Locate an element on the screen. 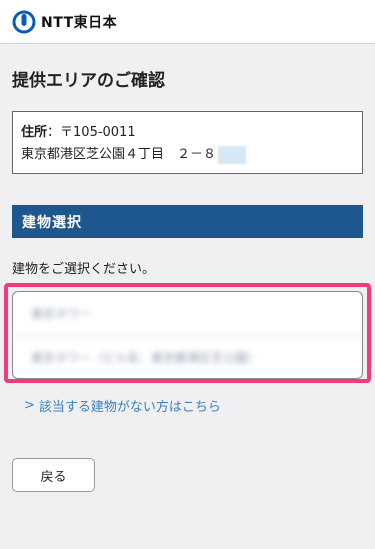 Image resolution: width=375 pixels, height=549 pixels. address-street-line: 東京都港区芝公園４丁目 ２－８ is located at coordinates (187, 155).